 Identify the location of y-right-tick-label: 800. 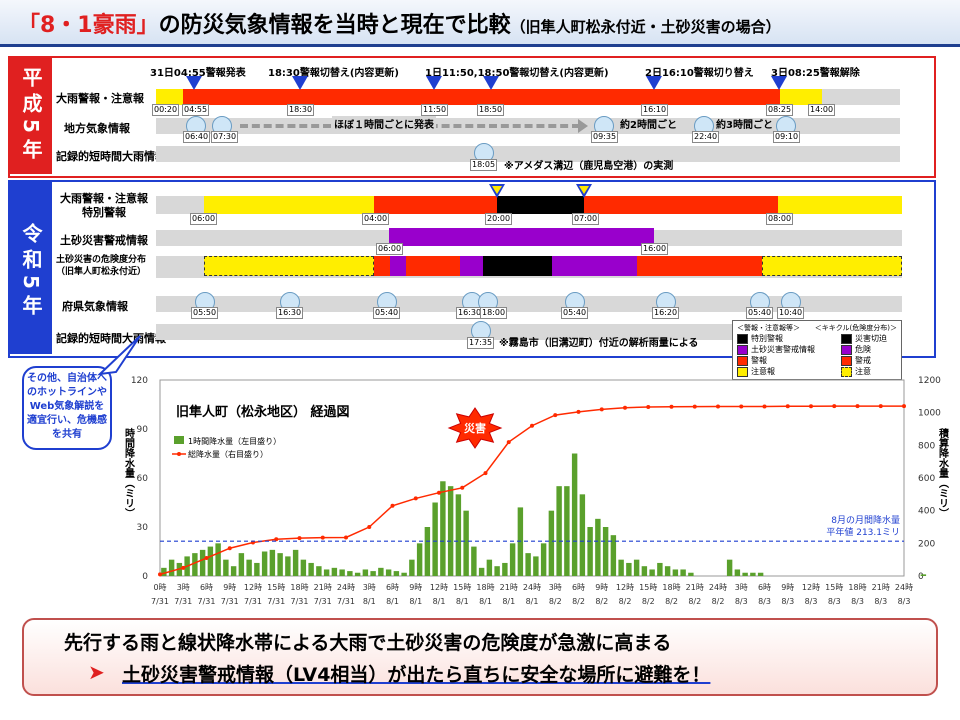
(926, 446).